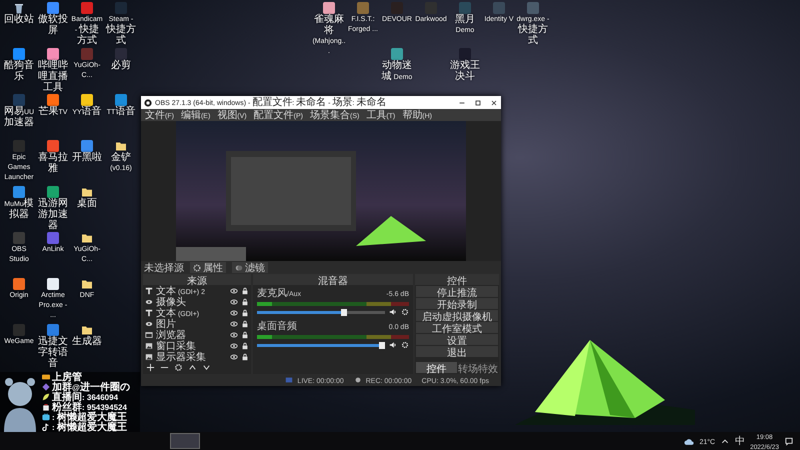 Image resolution: width=800 pixels, height=450 pixels. Describe the element at coordinates (358, 380) in the screenshot. I see `record-icon` at that location.